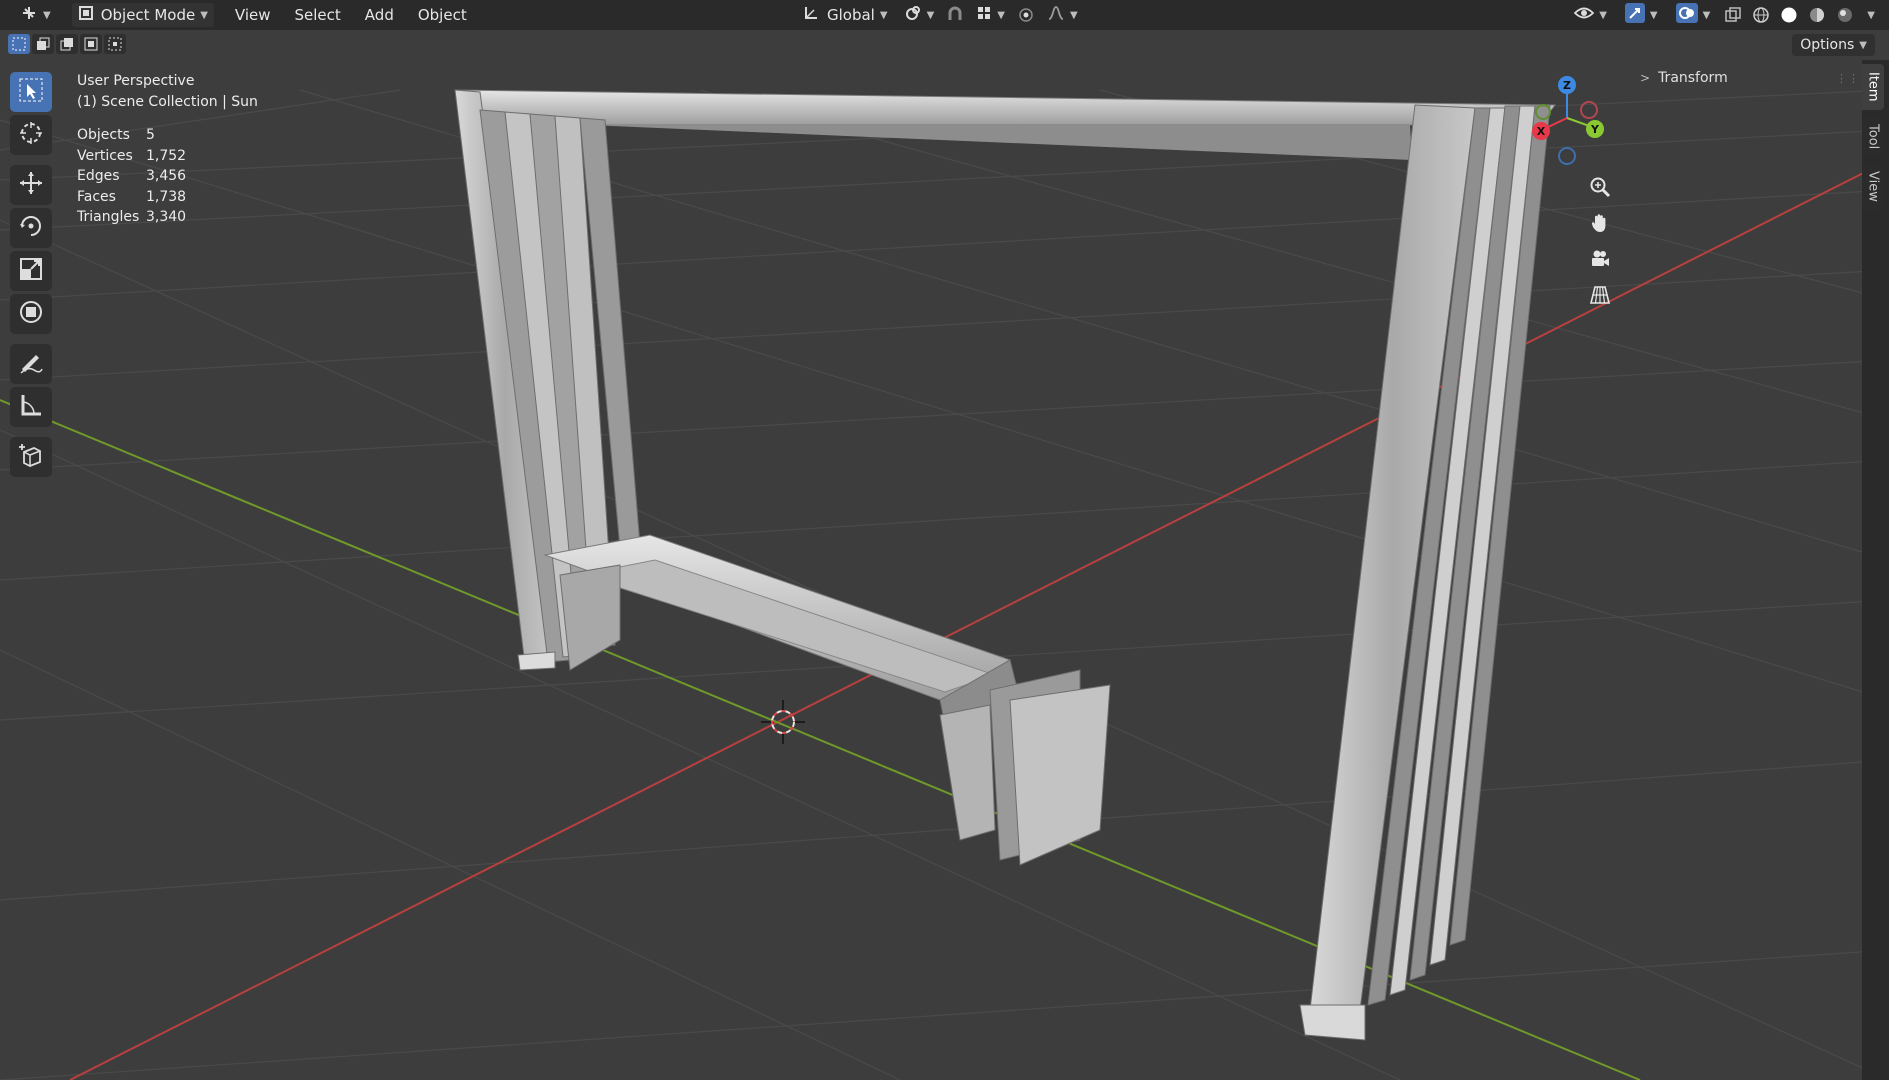 Image resolution: width=1889 pixels, height=1080 pixels. What do you see at coordinates (1634, 15) in the screenshot?
I see `gizmo-arrow-icon` at bounding box center [1634, 15].